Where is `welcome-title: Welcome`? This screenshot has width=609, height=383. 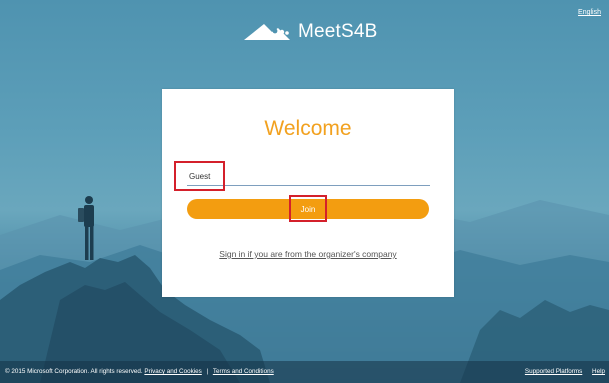 welcome-title: Welcome is located at coordinates (308, 128).